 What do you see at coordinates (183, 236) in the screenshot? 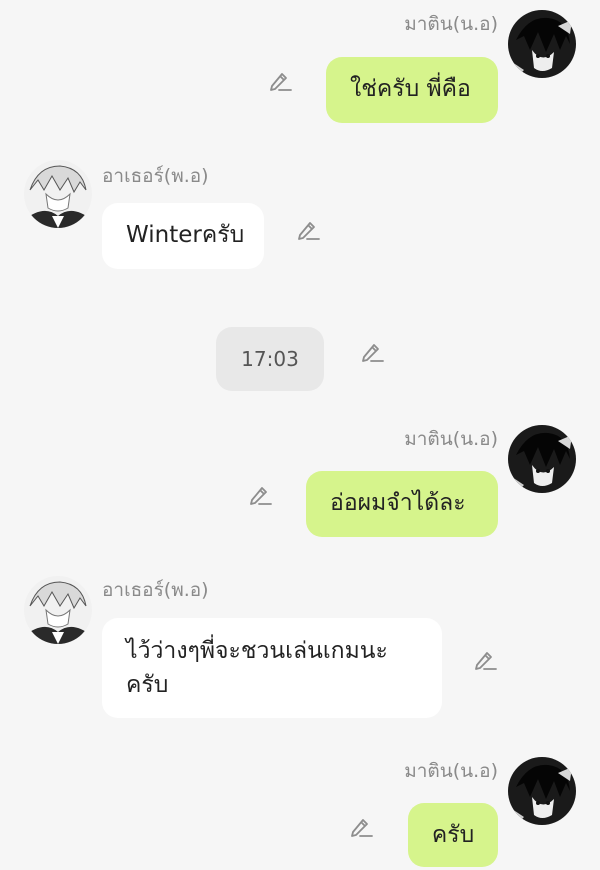
I see `message-bubble-received: Winterครับ` at bounding box center [183, 236].